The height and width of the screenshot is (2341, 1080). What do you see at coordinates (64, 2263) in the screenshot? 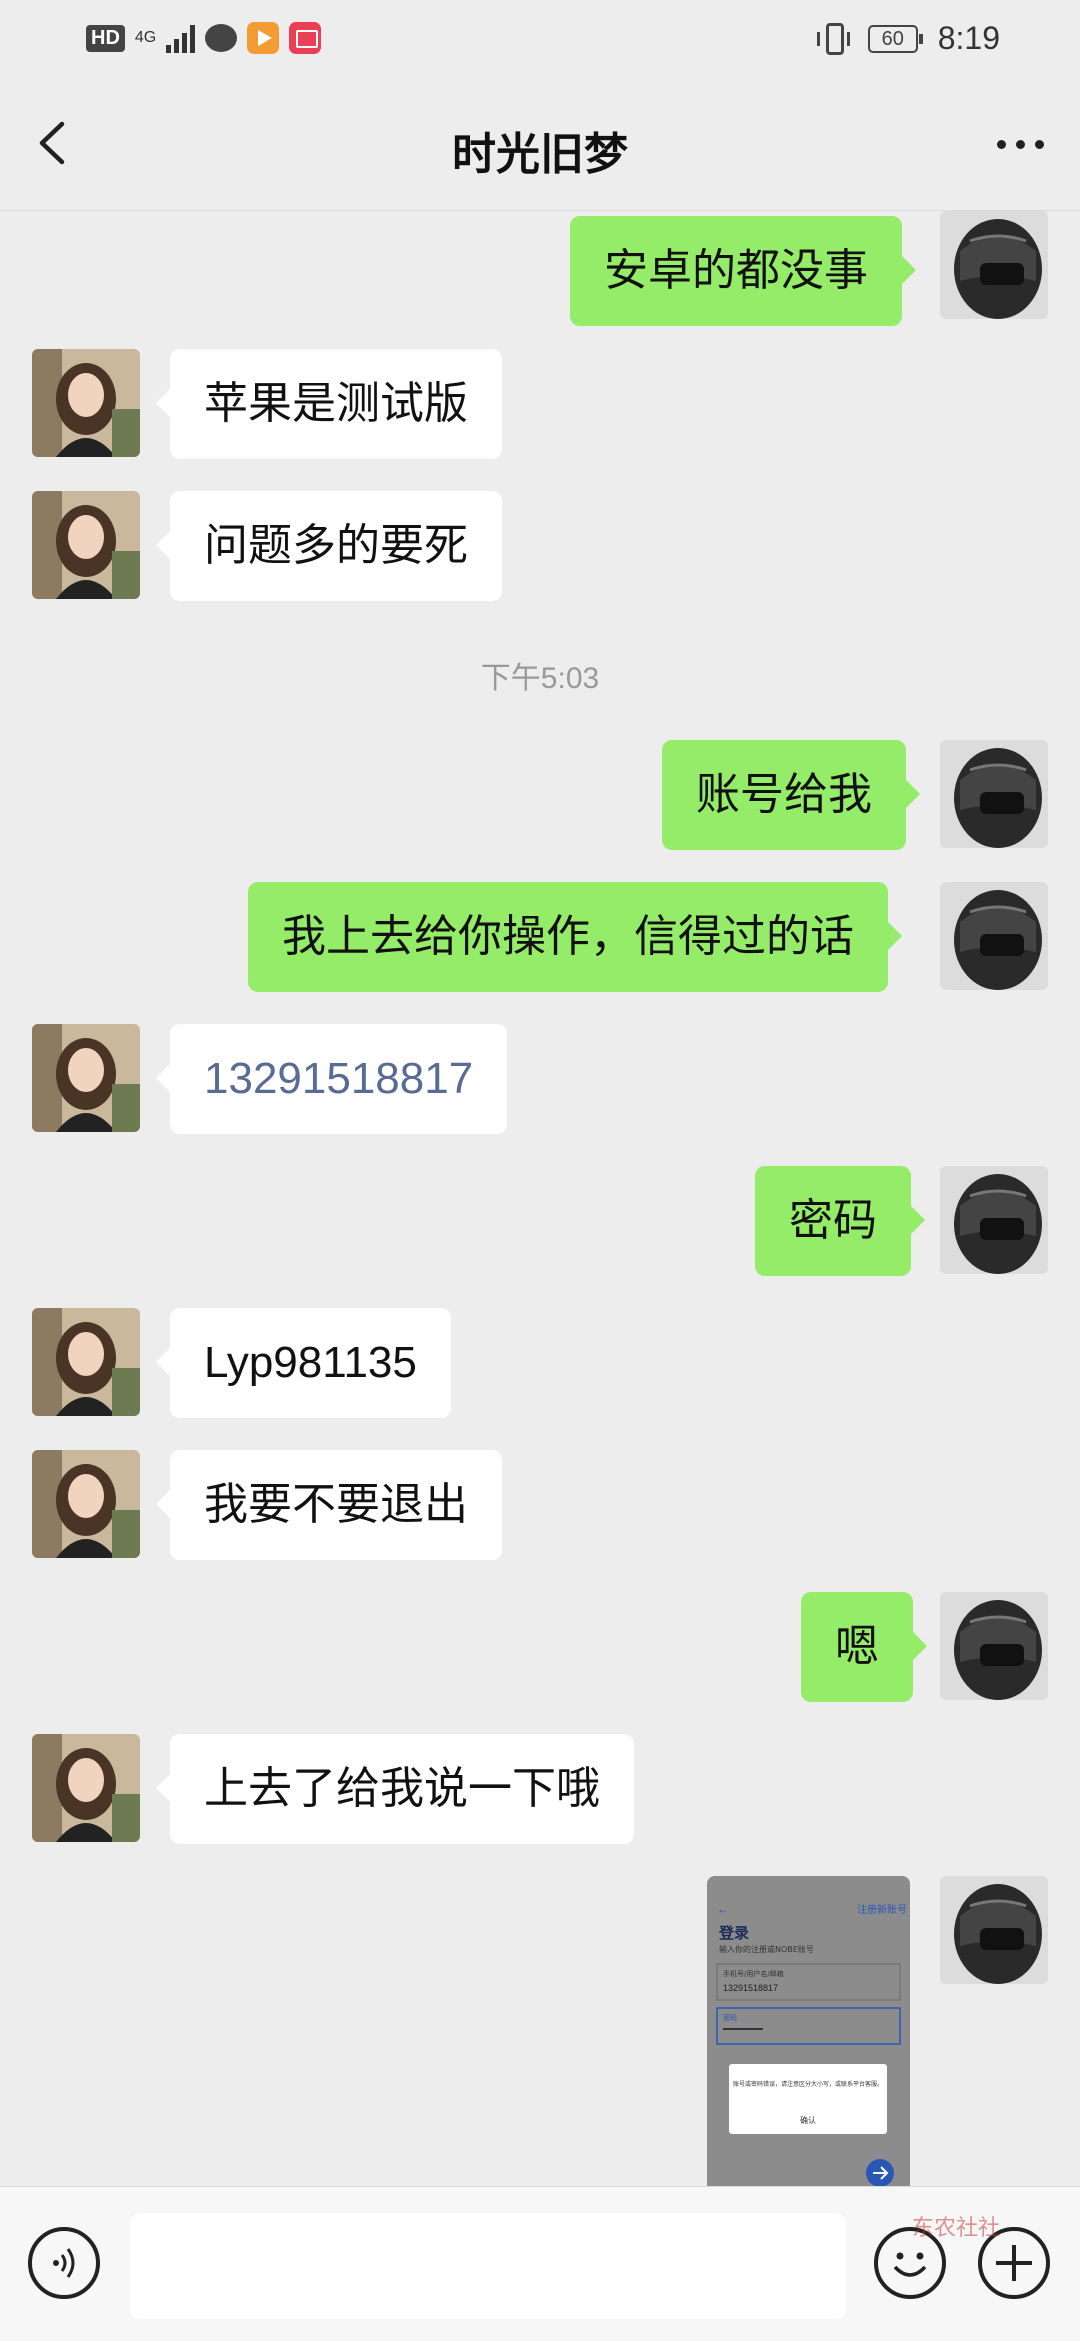
I see `voice-icon` at bounding box center [64, 2263].